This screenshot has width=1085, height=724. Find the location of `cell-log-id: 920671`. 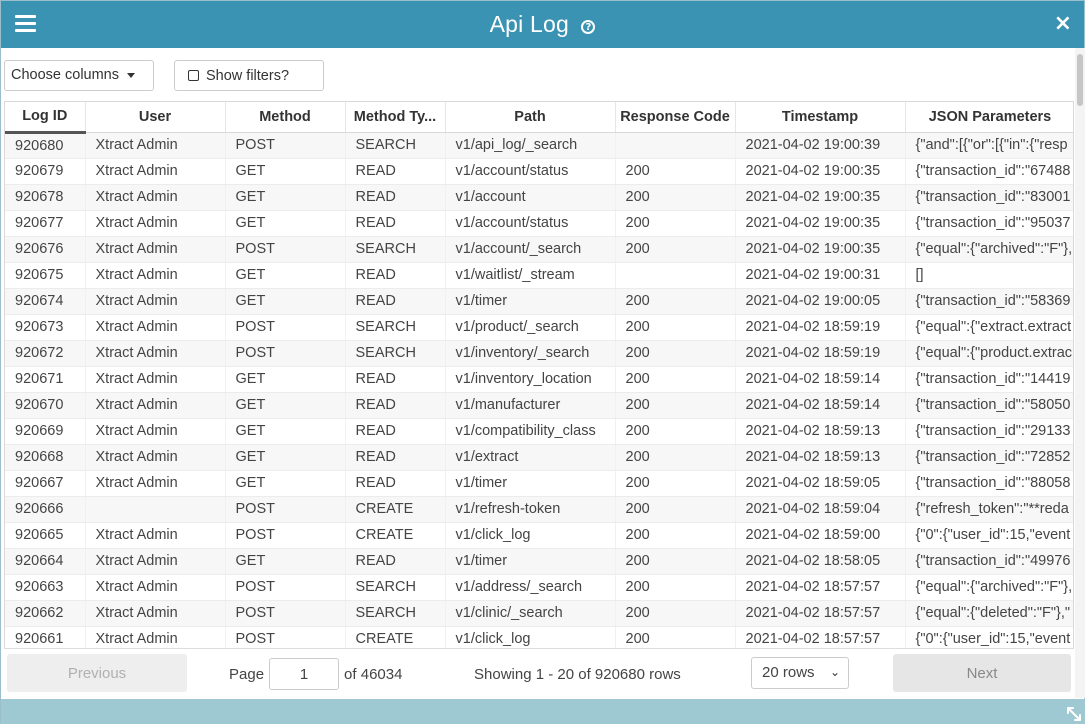

cell-log-id: 920671 is located at coordinates (45, 379).